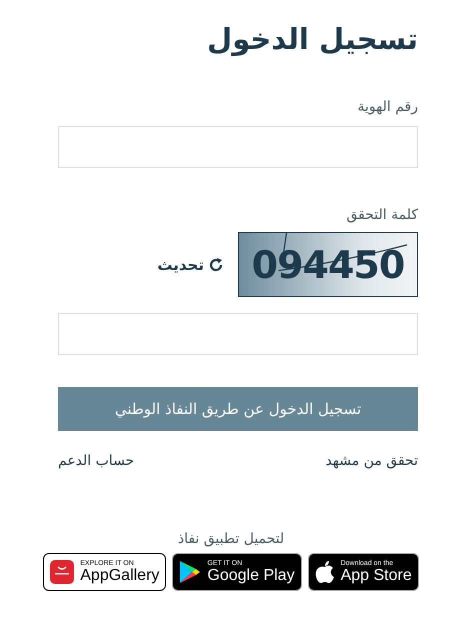 This screenshot has width=462, height=642. Describe the element at coordinates (190, 572) in the screenshot. I see `play-icon` at that location.